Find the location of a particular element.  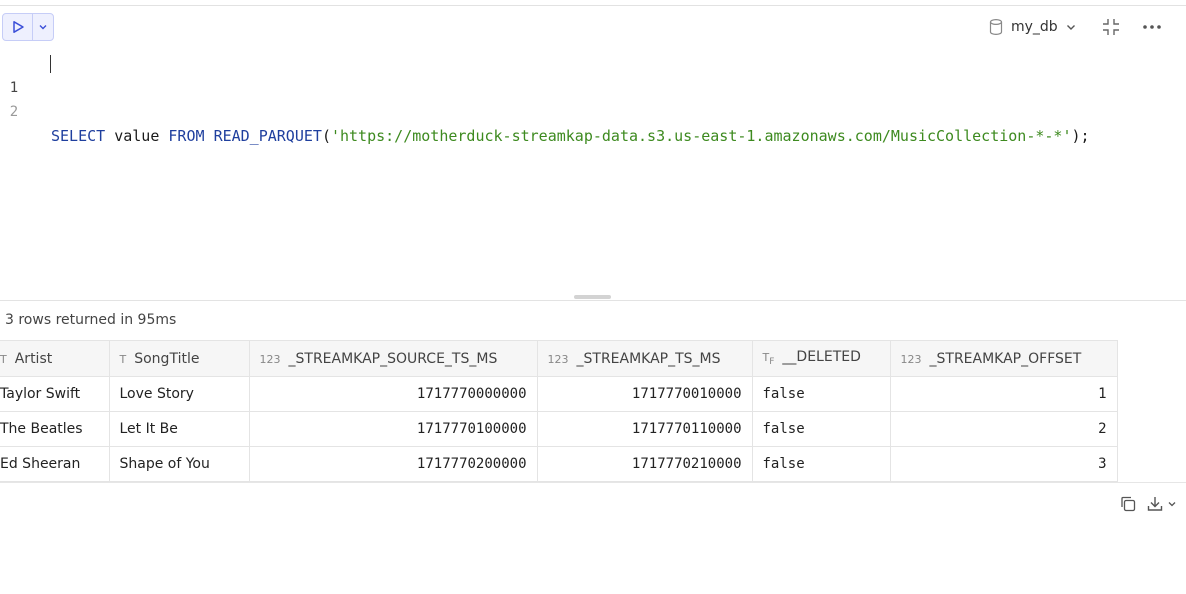

keyword-select: SELECT is located at coordinates (78, 136).